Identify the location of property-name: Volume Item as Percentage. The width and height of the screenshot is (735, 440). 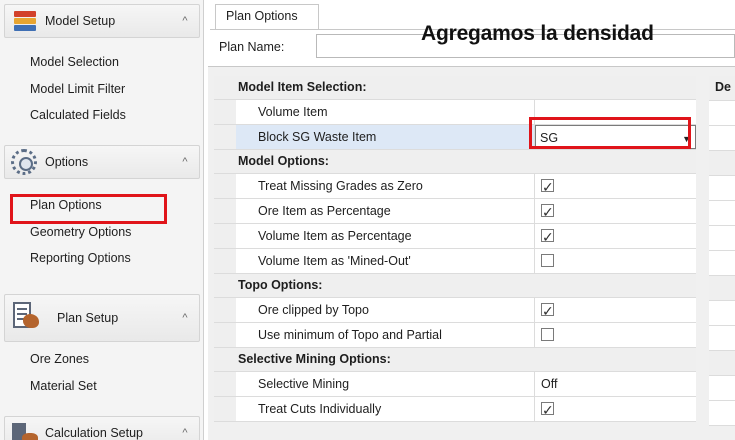
(385, 236).